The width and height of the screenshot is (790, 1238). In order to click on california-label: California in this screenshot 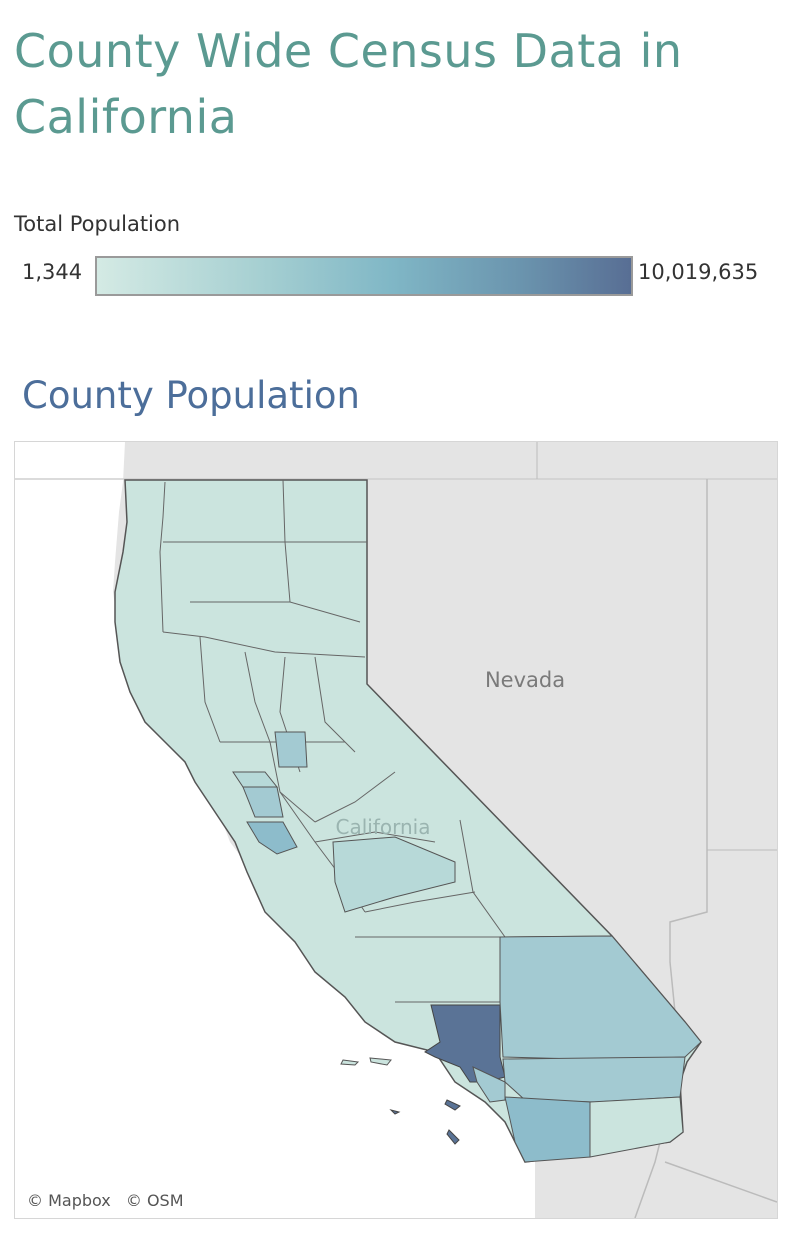, I will do `click(383, 827)`.